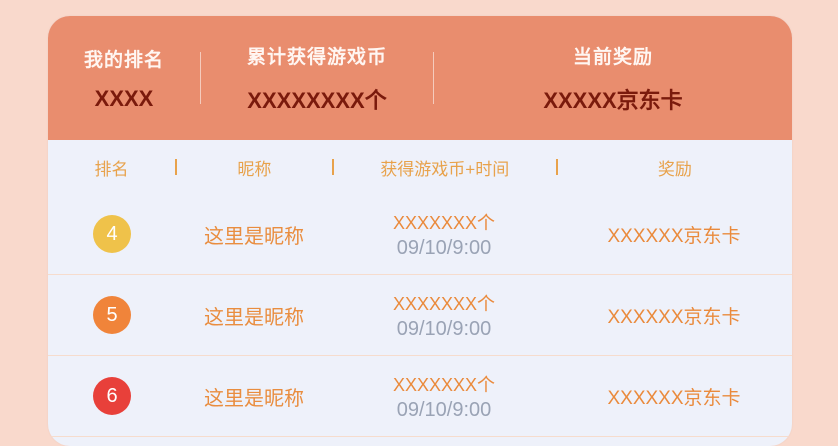 Image resolution: width=838 pixels, height=446 pixels. What do you see at coordinates (674, 169) in the screenshot?
I see `header-reward: 奖励` at bounding box center [674, 169].